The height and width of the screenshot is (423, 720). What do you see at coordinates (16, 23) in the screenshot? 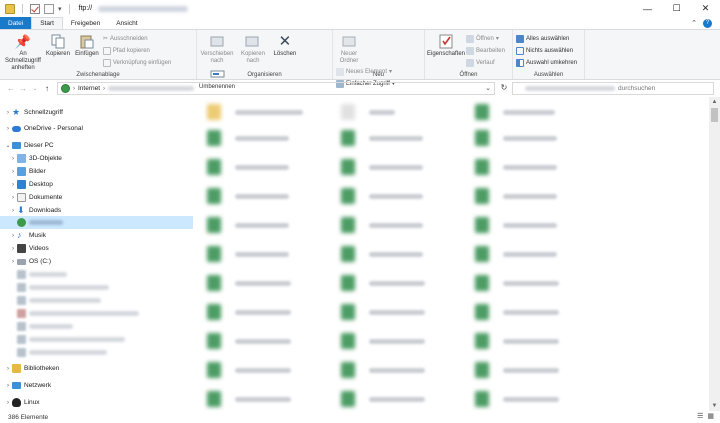
I see `tab-file: Datei` at bounding box center [16, 23].